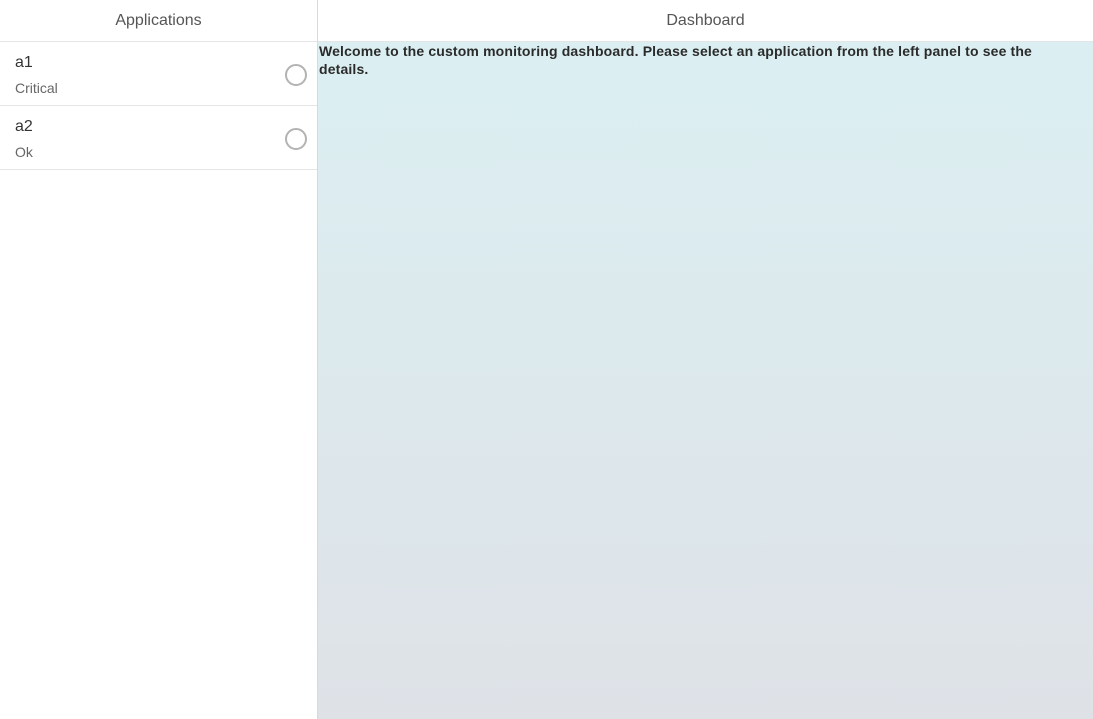 This screenshot has height=719, width=1093. Describe the element at coordinates (24, 126) in the screenshot. I see `list-item-title: a2` at that location.